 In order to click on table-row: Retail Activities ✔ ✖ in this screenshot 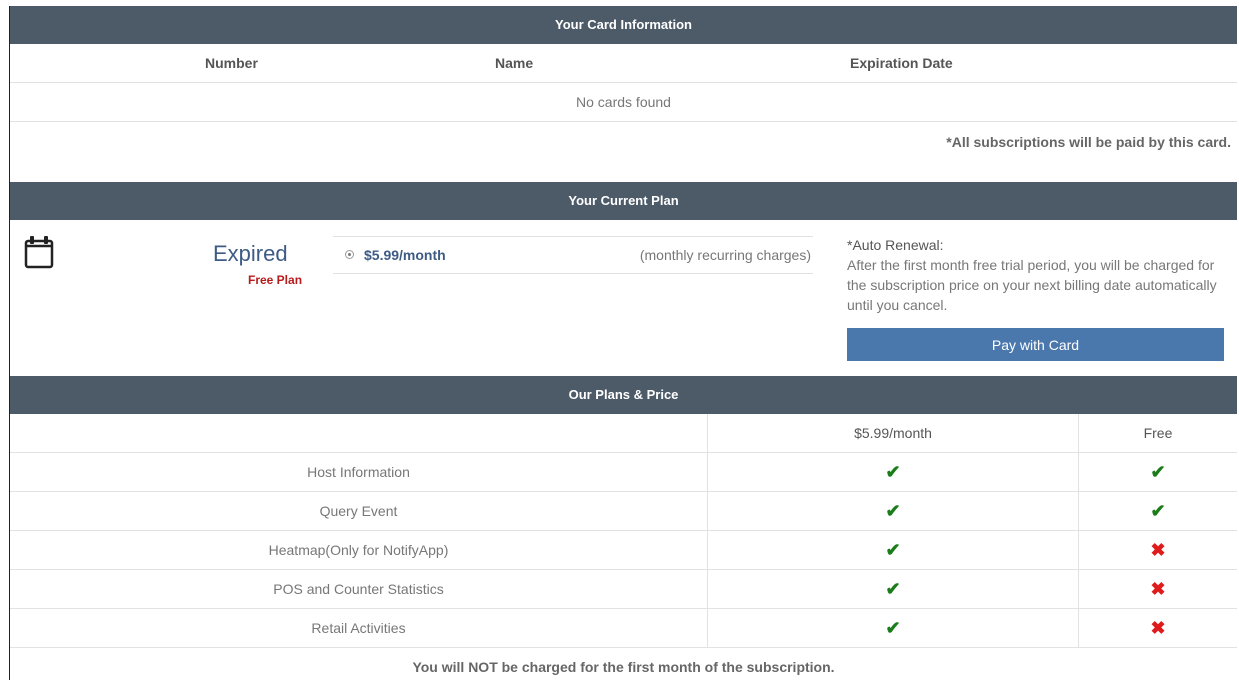, I will do `click(623, 628)`.